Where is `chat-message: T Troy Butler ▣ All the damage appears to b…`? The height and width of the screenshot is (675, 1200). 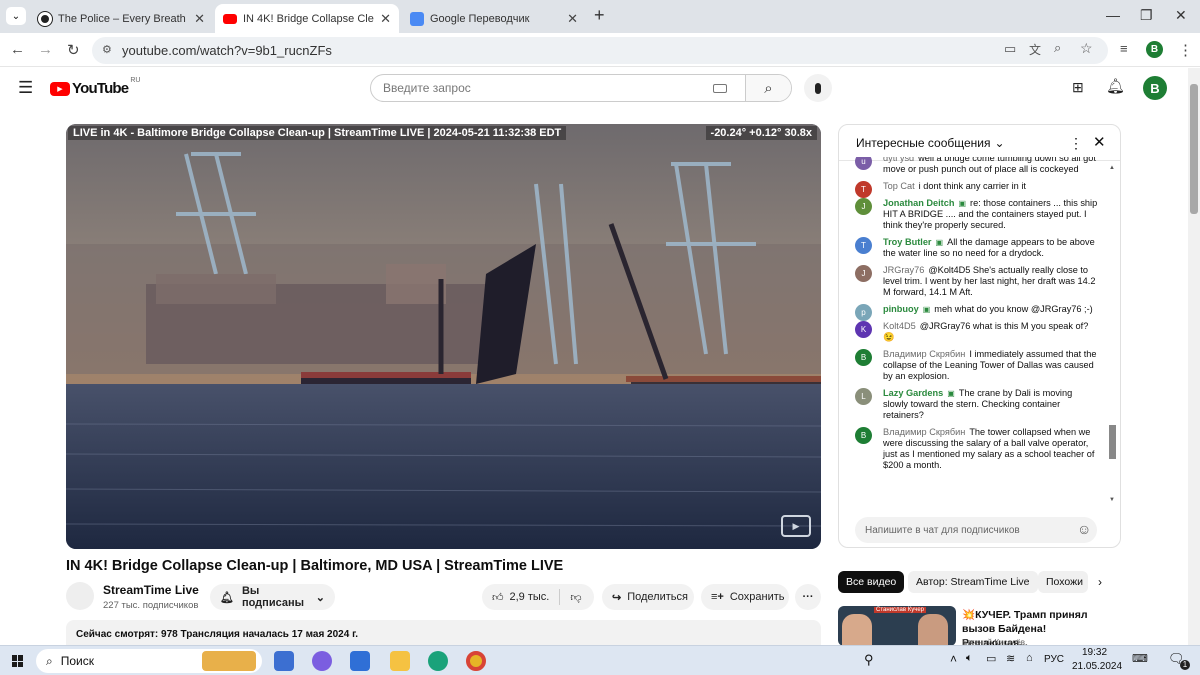
chat-message: T Troy Butler ▣ All the damage appears to b… is located at coordinates (974, 249).